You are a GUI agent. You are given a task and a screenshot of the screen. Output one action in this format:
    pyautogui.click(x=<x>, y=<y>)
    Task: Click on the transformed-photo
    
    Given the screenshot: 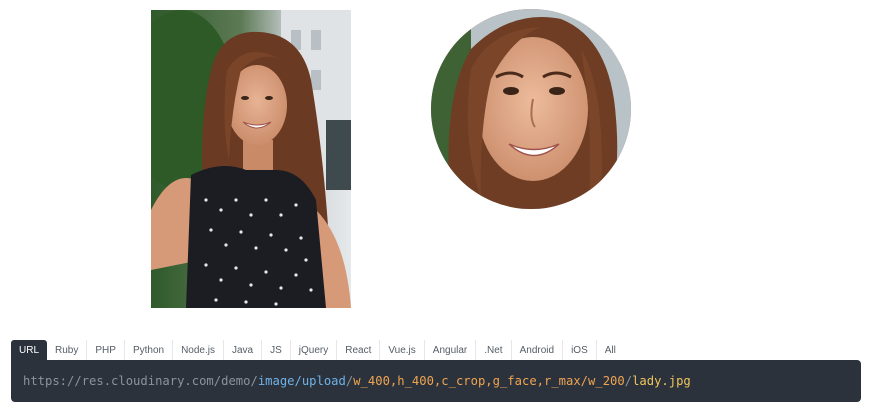 What is the action you would take?
    pyautogui.click(x=531, y=109)
    